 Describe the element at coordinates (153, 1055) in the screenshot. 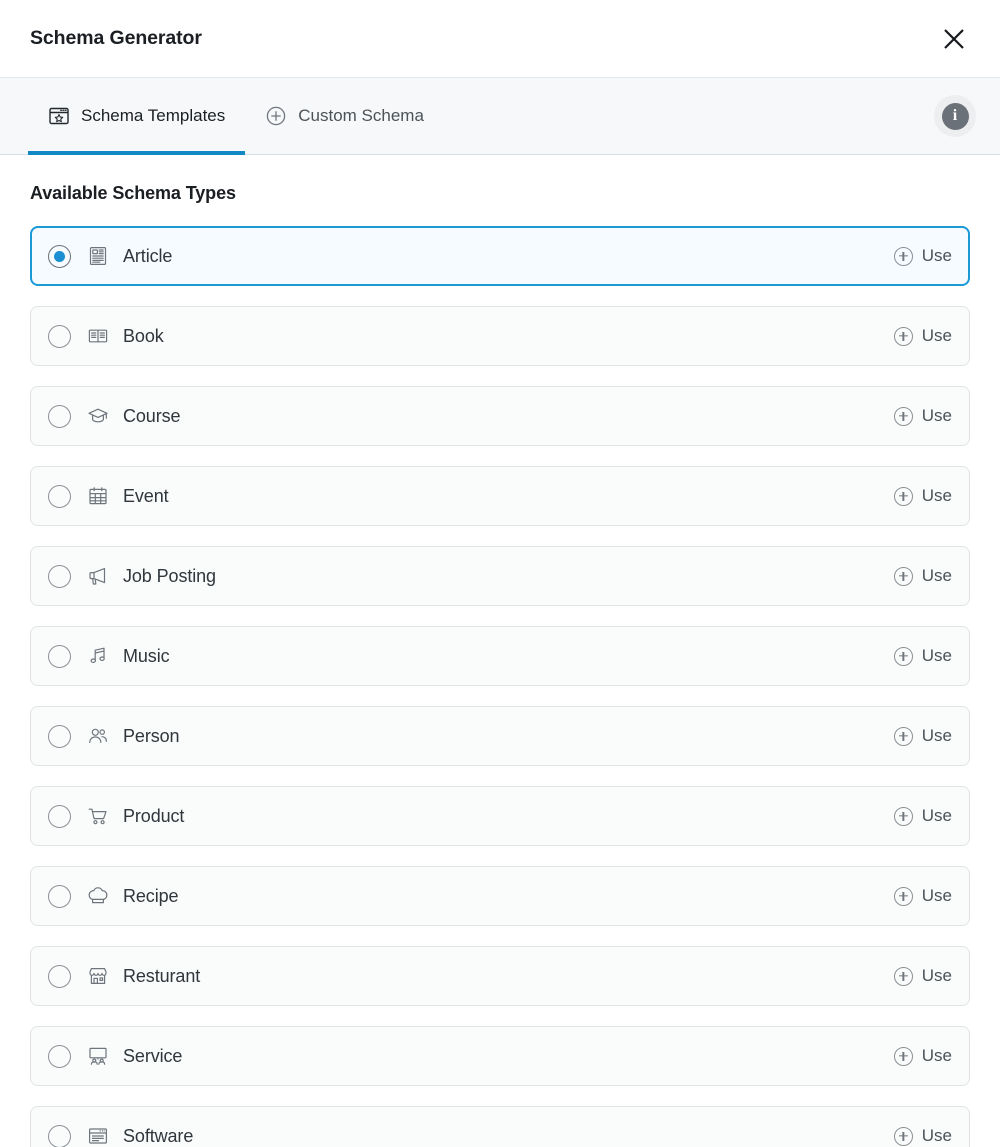

I see `schema-type-label: Service` at that location.